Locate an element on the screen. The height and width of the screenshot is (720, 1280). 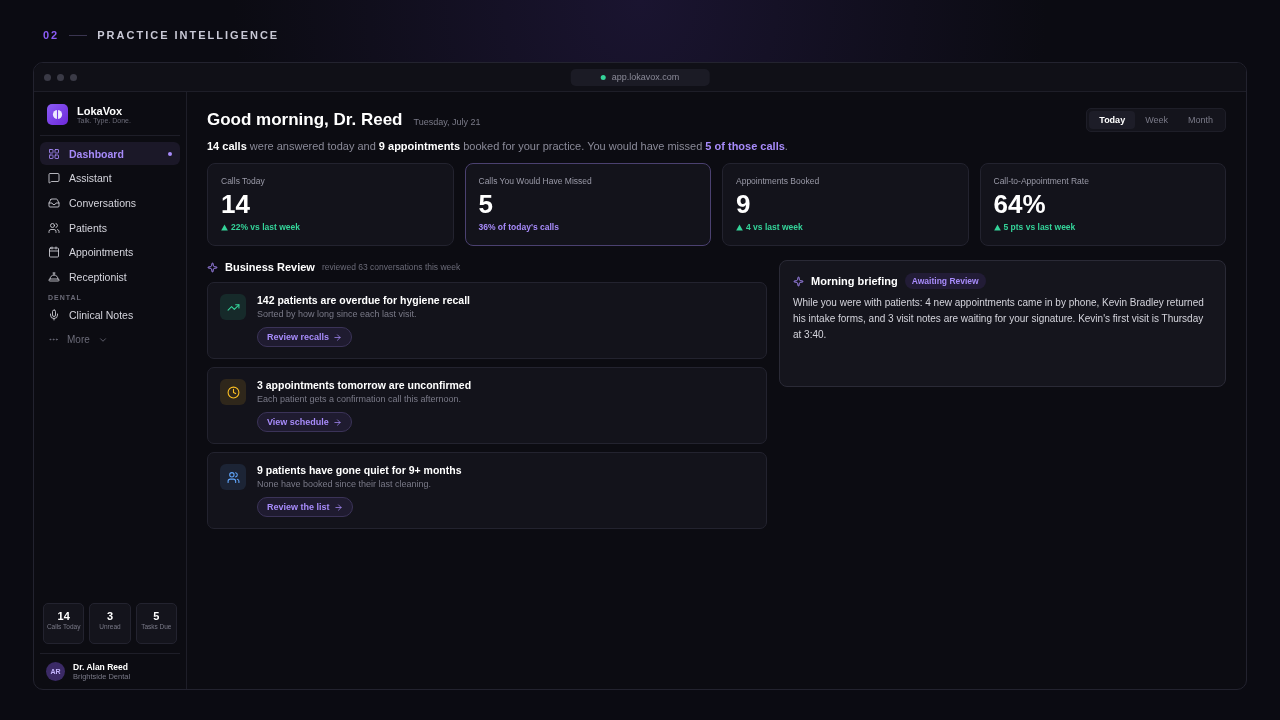
more-button: More is located at coordinates (110, 339).